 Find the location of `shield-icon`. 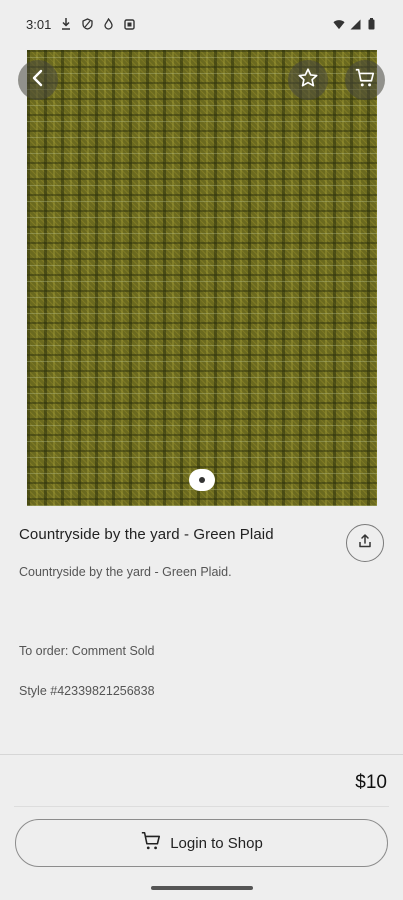

shield-icon is located at coordinates (87, 24).